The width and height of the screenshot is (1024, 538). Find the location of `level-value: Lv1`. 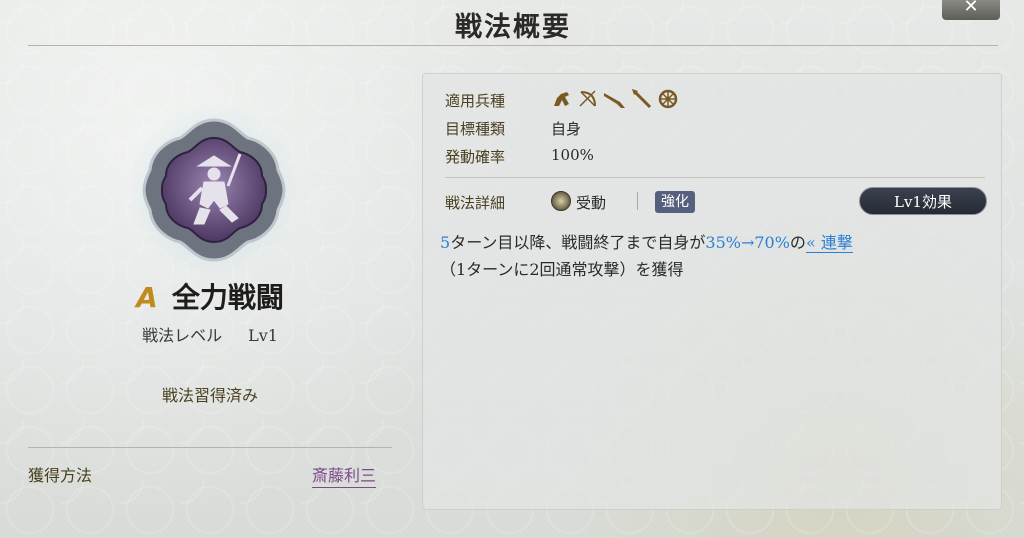

level-value: Lv1 is located at coordinates (263, 335).